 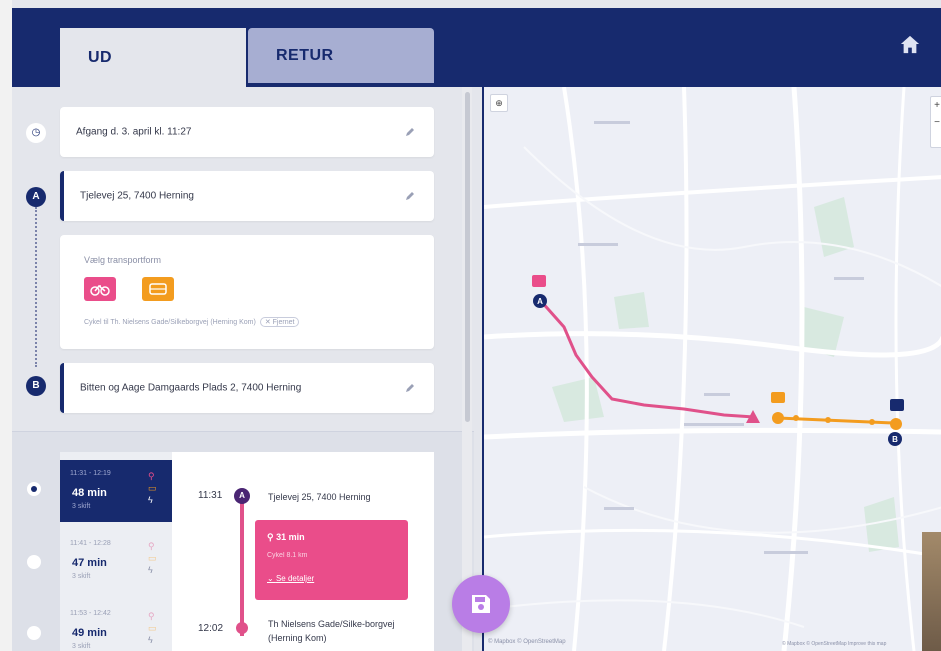 I want to click on svg-text: A, so click(x=540, y=301).